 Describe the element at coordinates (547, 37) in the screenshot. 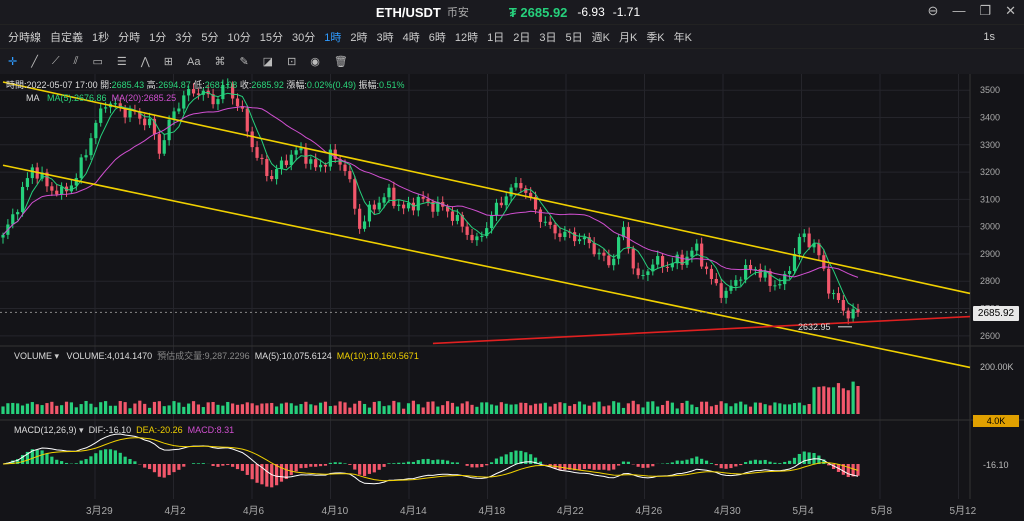

I see `tf-18: 3日` at that location.